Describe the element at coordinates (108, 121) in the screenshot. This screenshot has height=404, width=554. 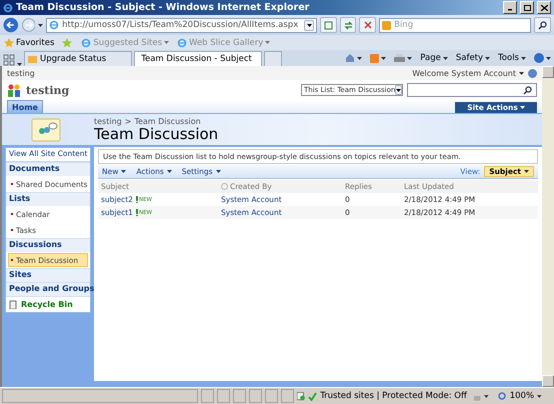
I see `breadcrumb-link: testing` at that location.